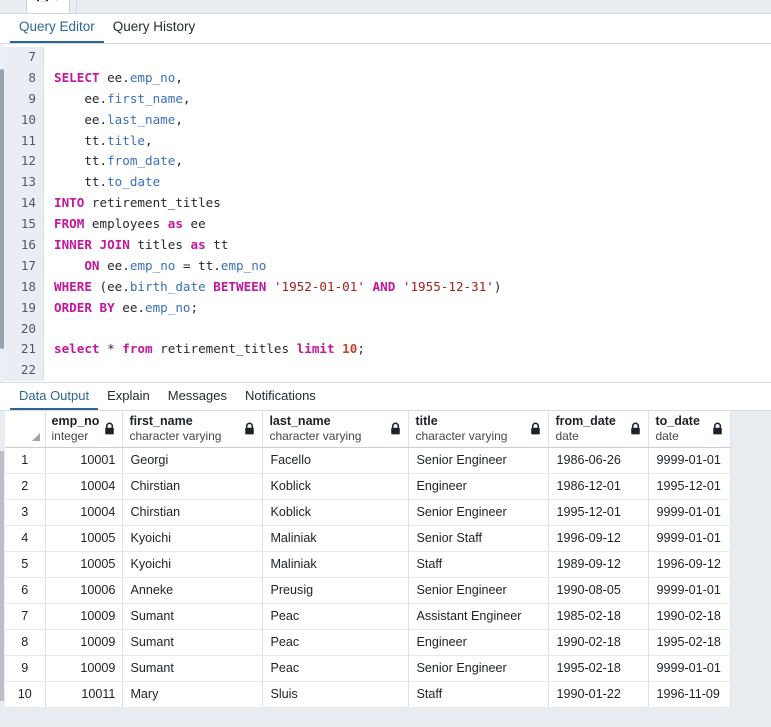  Describe the element at coordinates (690, 694) in the screenshot. I see `cell-to_date: 1996-11-09` at that location.